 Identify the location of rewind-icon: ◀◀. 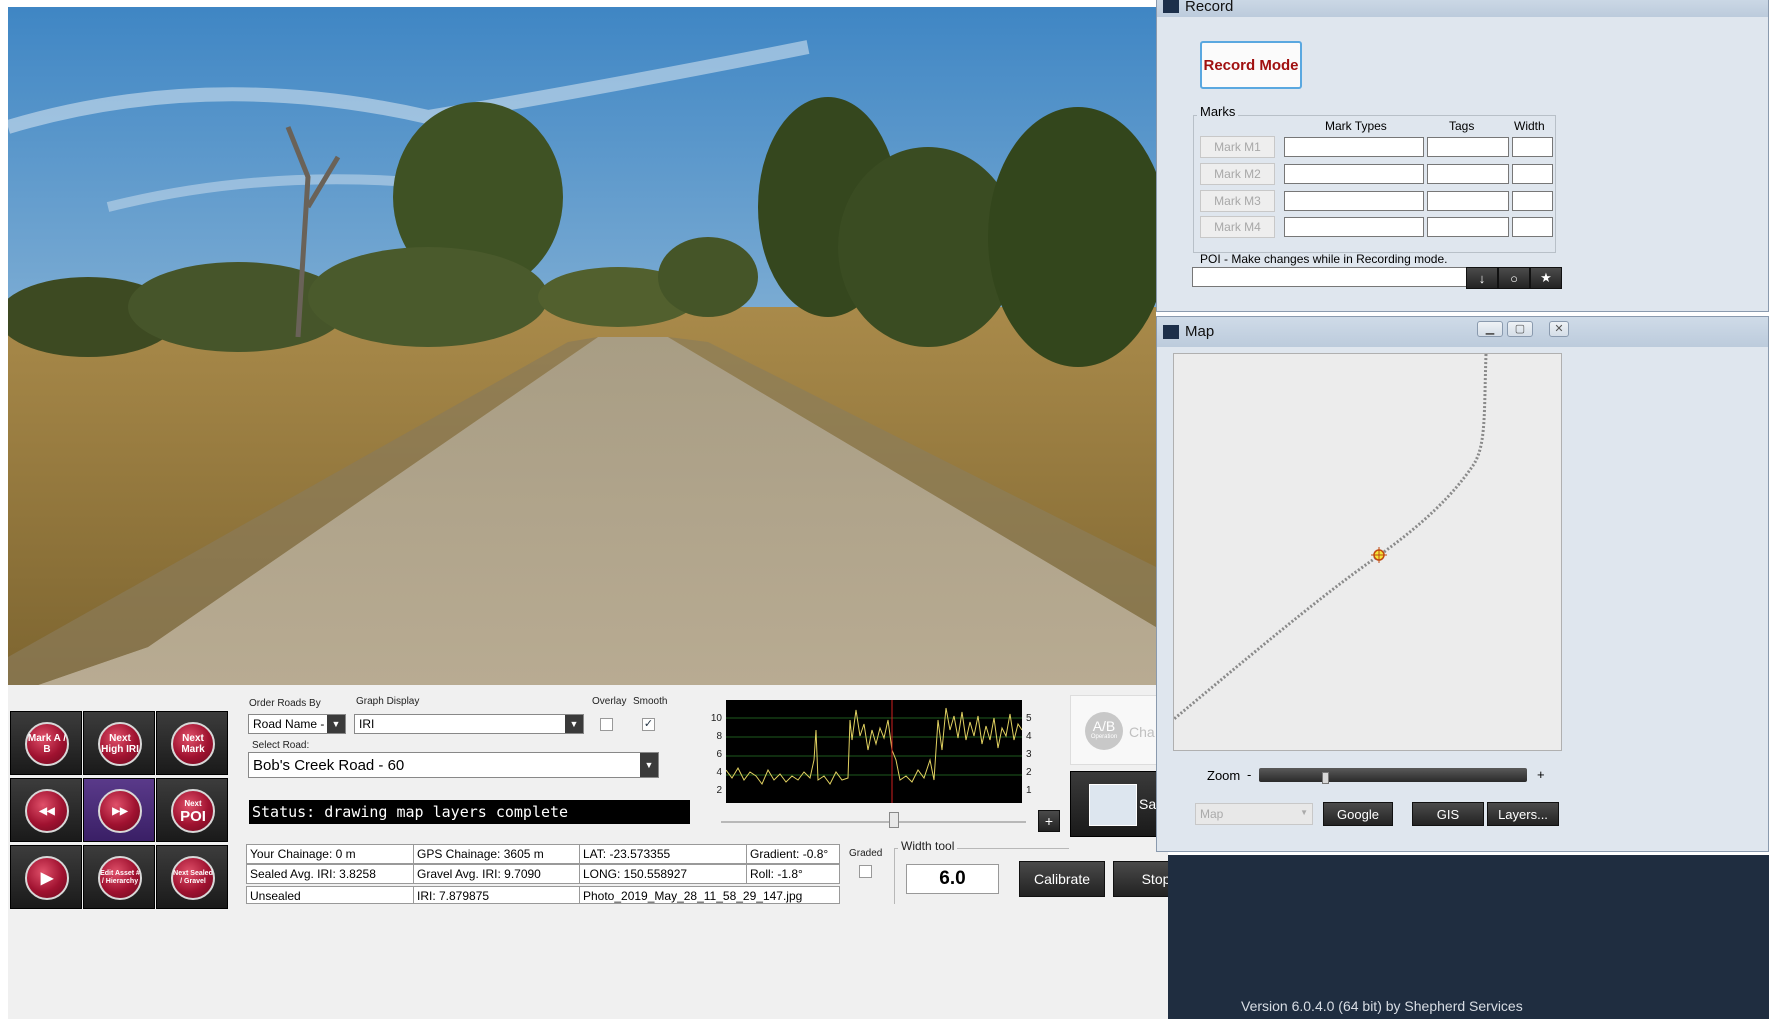
(47, 811).